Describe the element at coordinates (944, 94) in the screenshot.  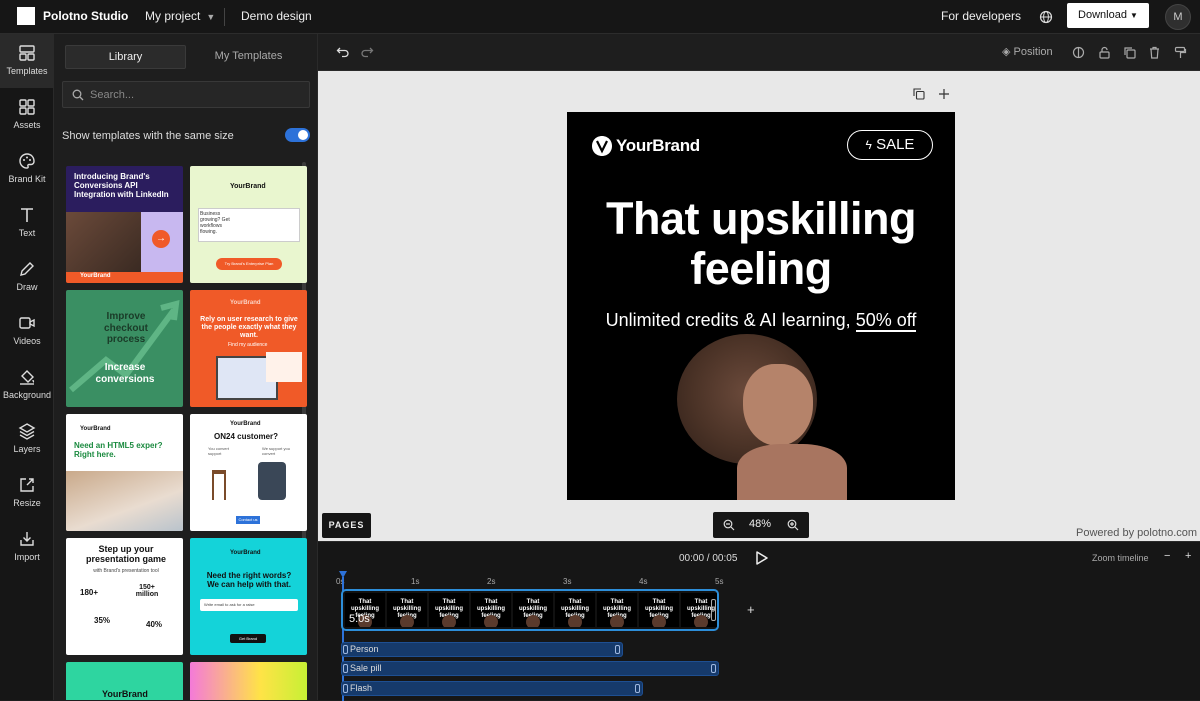
I see `add-page-icon` at that location.